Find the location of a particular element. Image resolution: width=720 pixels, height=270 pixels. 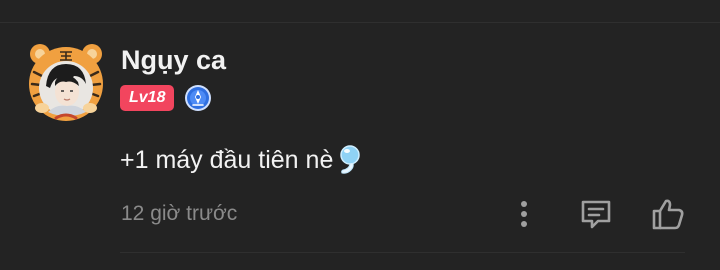

more-vertical-icon is located at coordinates (524, 214).